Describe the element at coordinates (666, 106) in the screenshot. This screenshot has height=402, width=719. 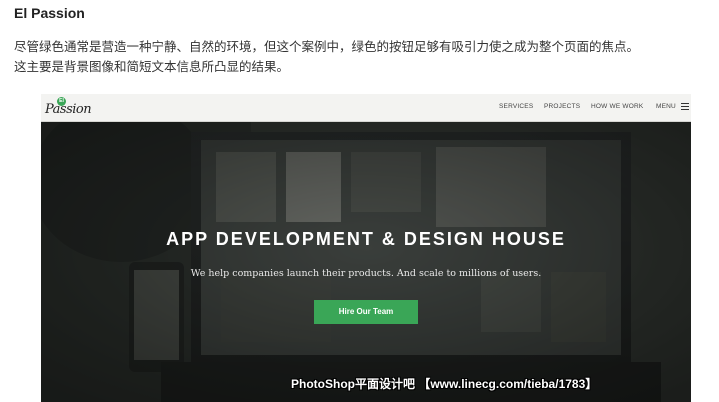
I see `nav-menu: MENU` at that location.